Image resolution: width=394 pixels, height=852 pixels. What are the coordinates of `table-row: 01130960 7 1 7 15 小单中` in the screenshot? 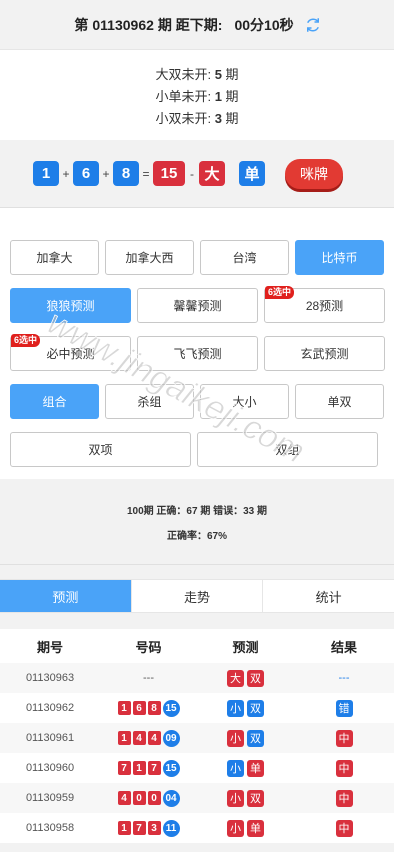 It's located at (197, 768).